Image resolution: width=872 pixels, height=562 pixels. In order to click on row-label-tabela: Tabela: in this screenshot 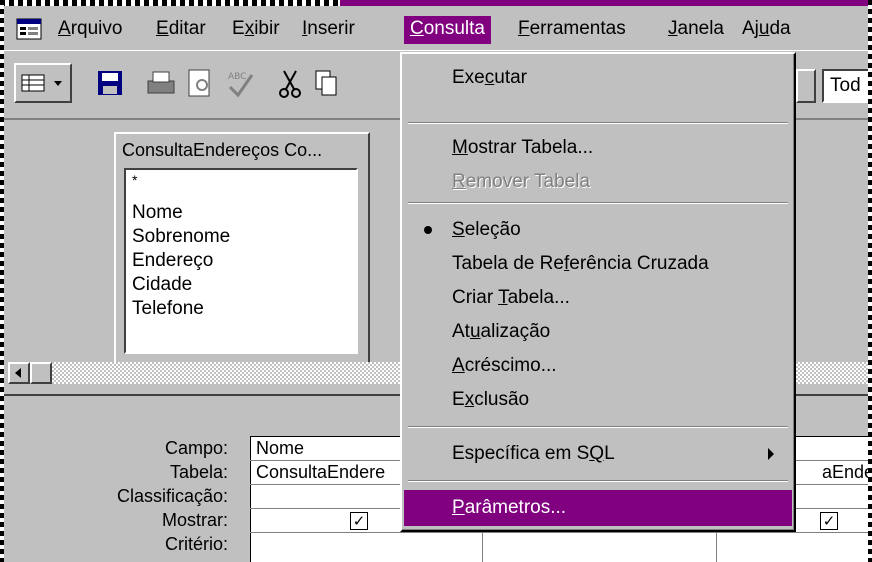, I will do `click(198, 472)`.